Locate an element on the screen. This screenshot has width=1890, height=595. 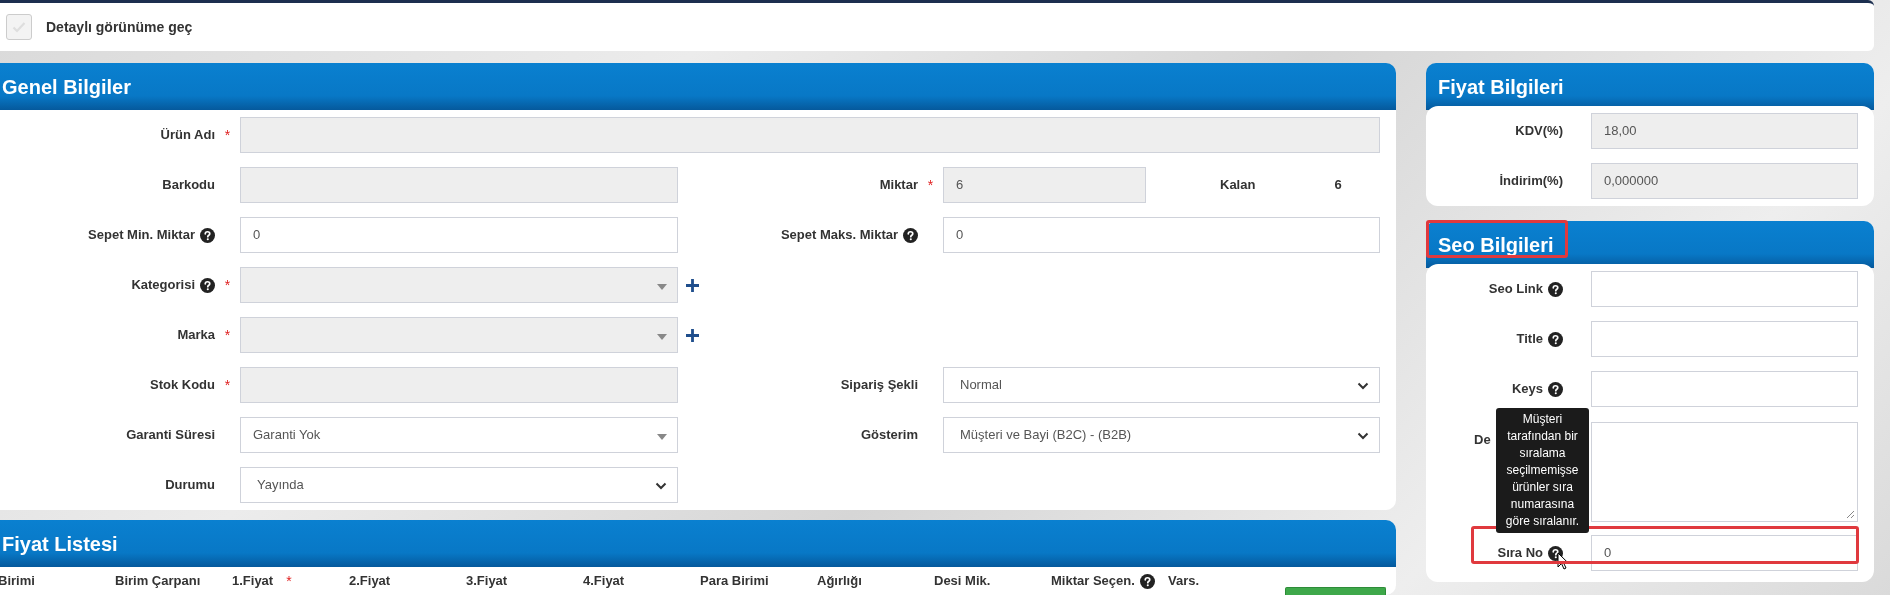
field-label: KDV(%) is located at coordinates (1539, 131).